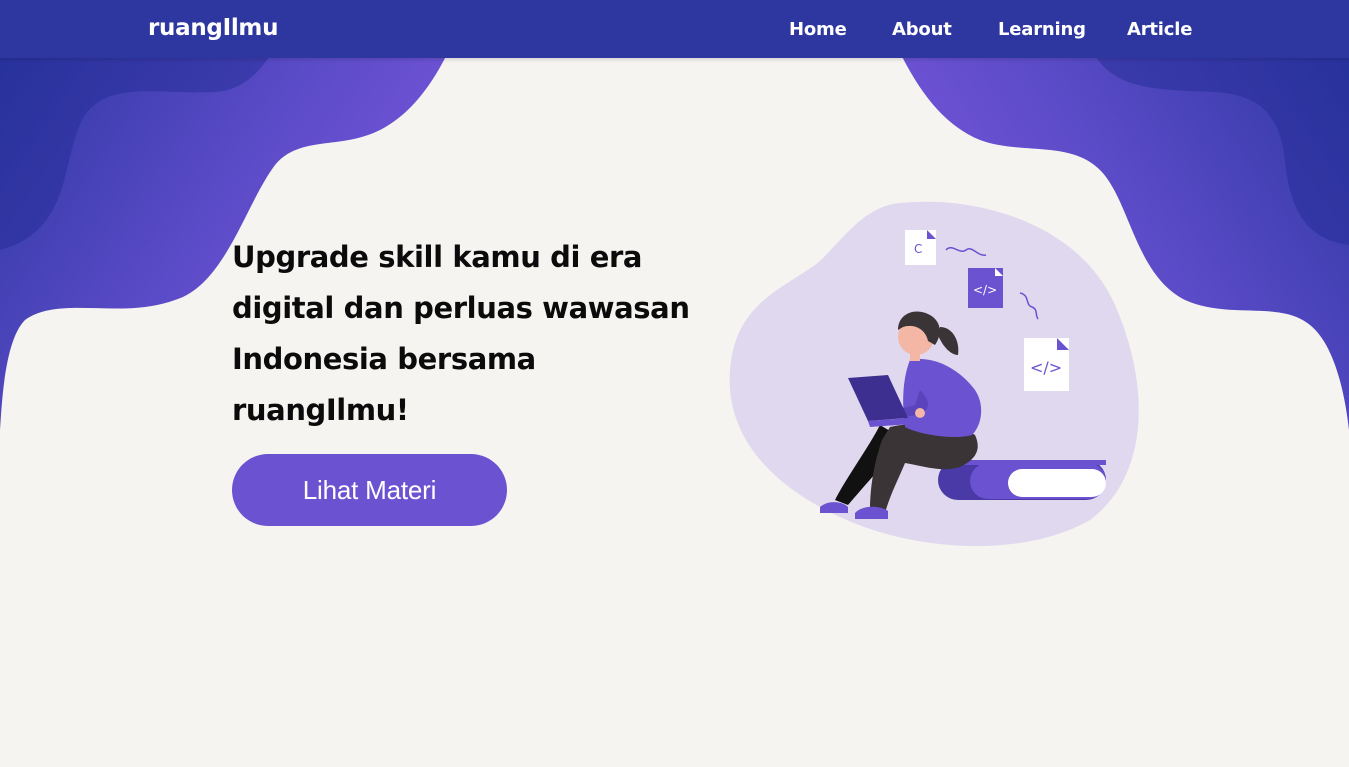  Describe the element at coordinates (934, 374) in the screenshot. I see `hero-illustration: C </> </>` at that location.